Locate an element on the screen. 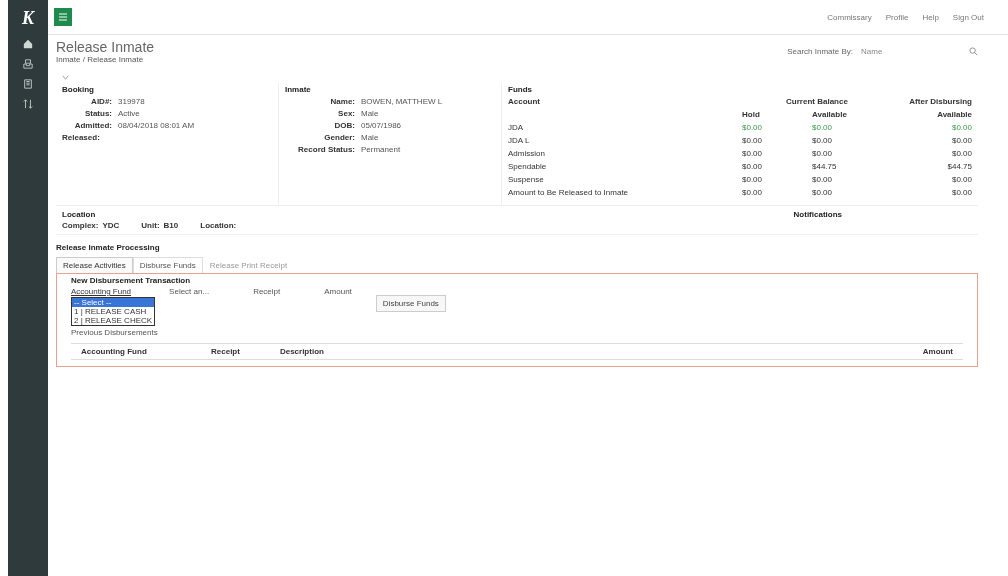 This screenshot has height=576, width=1008. field-label: AID#: is located at coordinates (101, 101).